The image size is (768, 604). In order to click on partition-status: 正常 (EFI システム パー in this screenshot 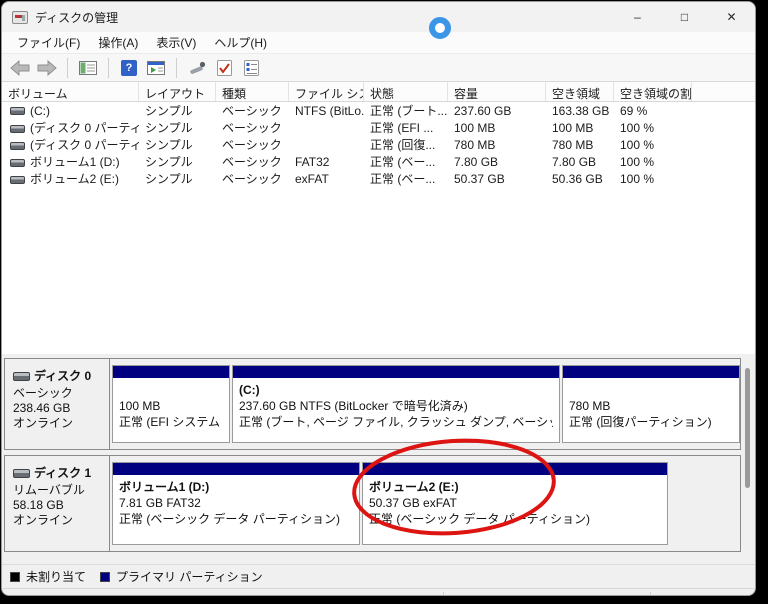, I will do `click(171, 422)`.